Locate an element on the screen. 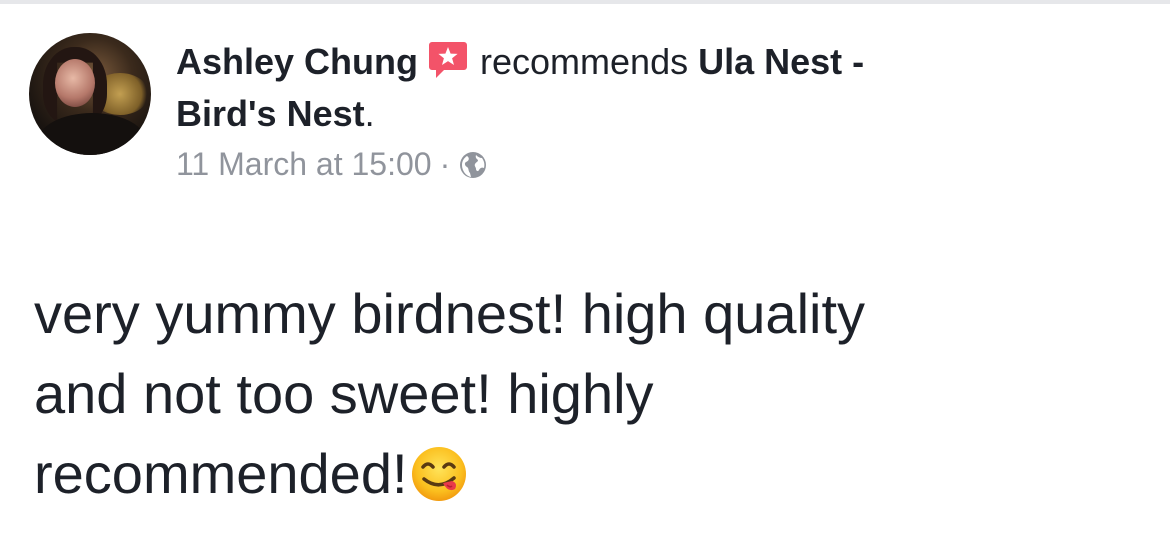 The height and width of the screenshot is (551, 1170). post-body-line-3: recommended! is located at coordinates (221, 473).